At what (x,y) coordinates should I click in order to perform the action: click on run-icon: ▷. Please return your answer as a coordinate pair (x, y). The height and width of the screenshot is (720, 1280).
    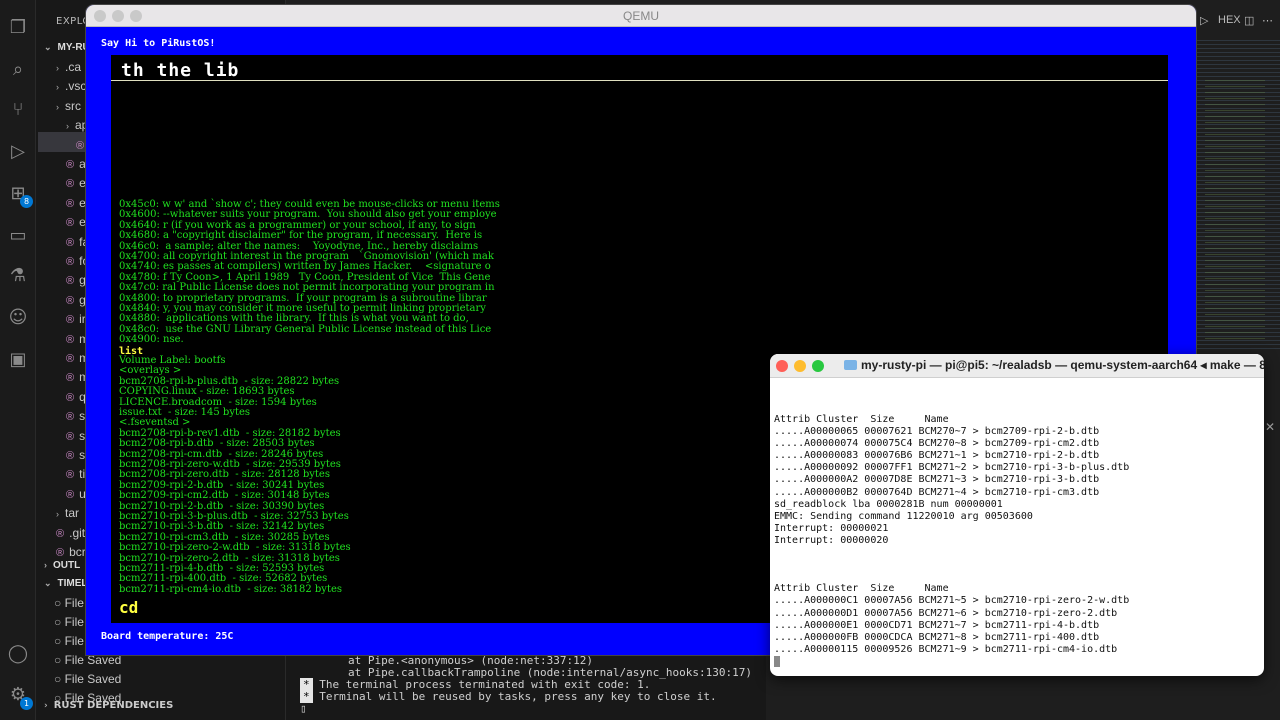
    Looking at the image, I should click on (1204, 20).